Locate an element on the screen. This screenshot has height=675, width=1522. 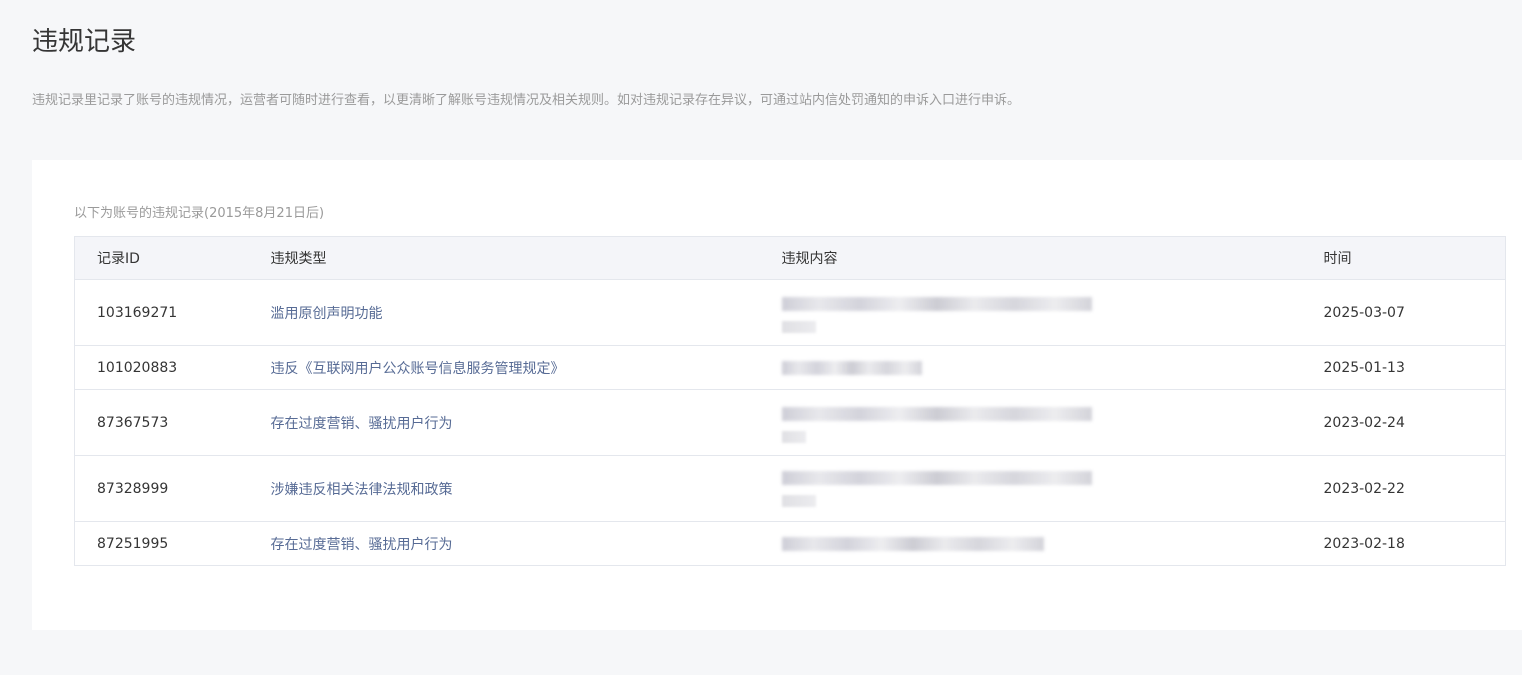
violation-type: 滥用原创声明功能 is located at coordinates (504, 312).